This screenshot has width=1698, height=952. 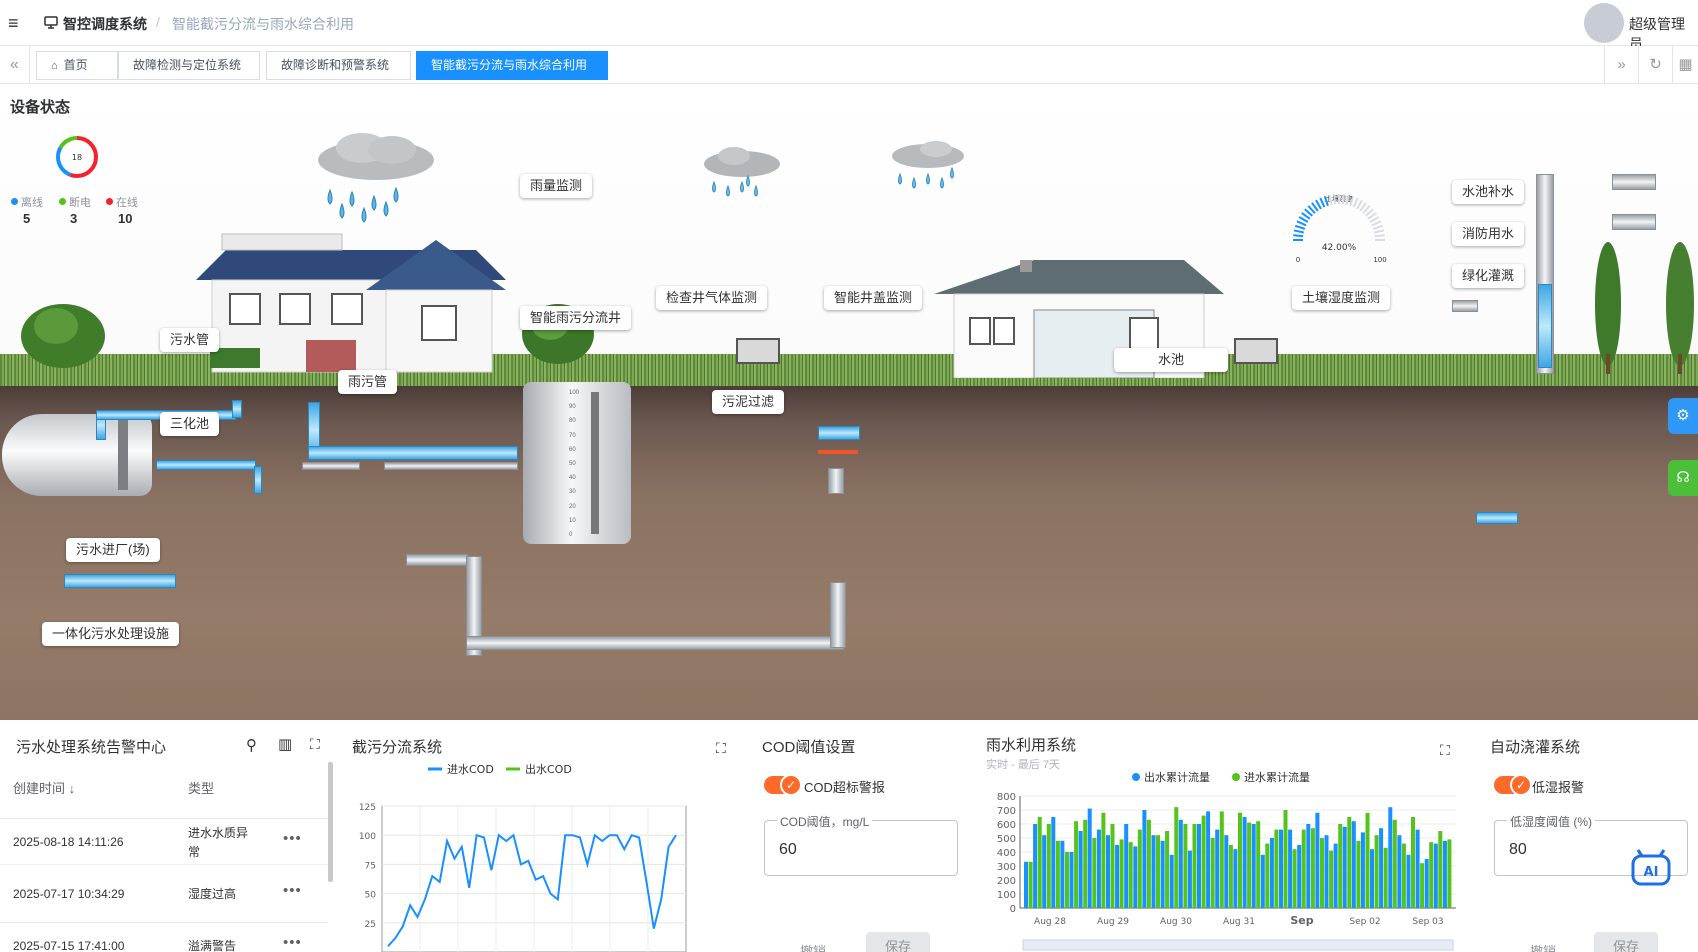 What do you see at coordinates (1445, 750) in the screenshot?
I see `rainuse-fullscreen-icon: ⛶` at bounding box center [1445, 750].